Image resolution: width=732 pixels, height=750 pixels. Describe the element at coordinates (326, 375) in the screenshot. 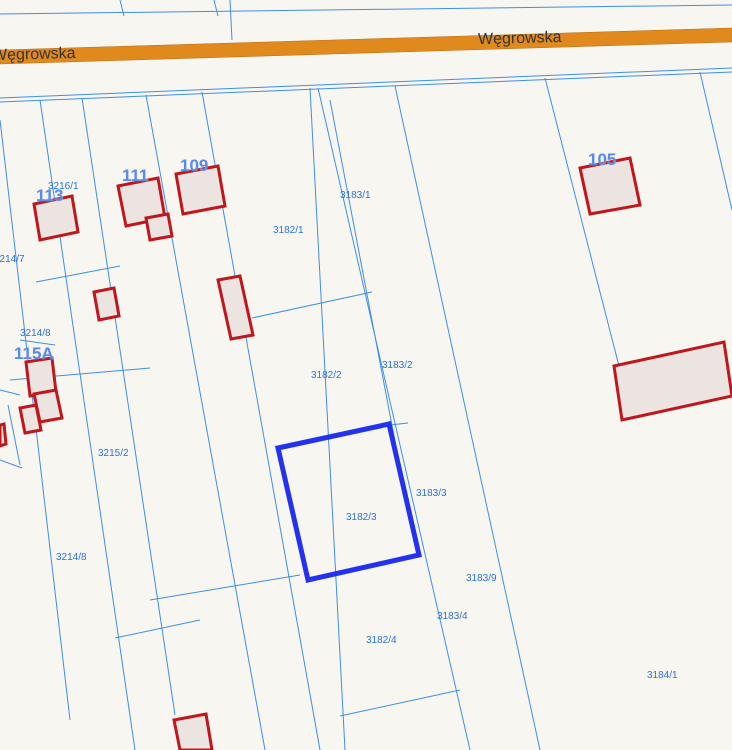

I see `parcel-label: 3182/2` at that location.